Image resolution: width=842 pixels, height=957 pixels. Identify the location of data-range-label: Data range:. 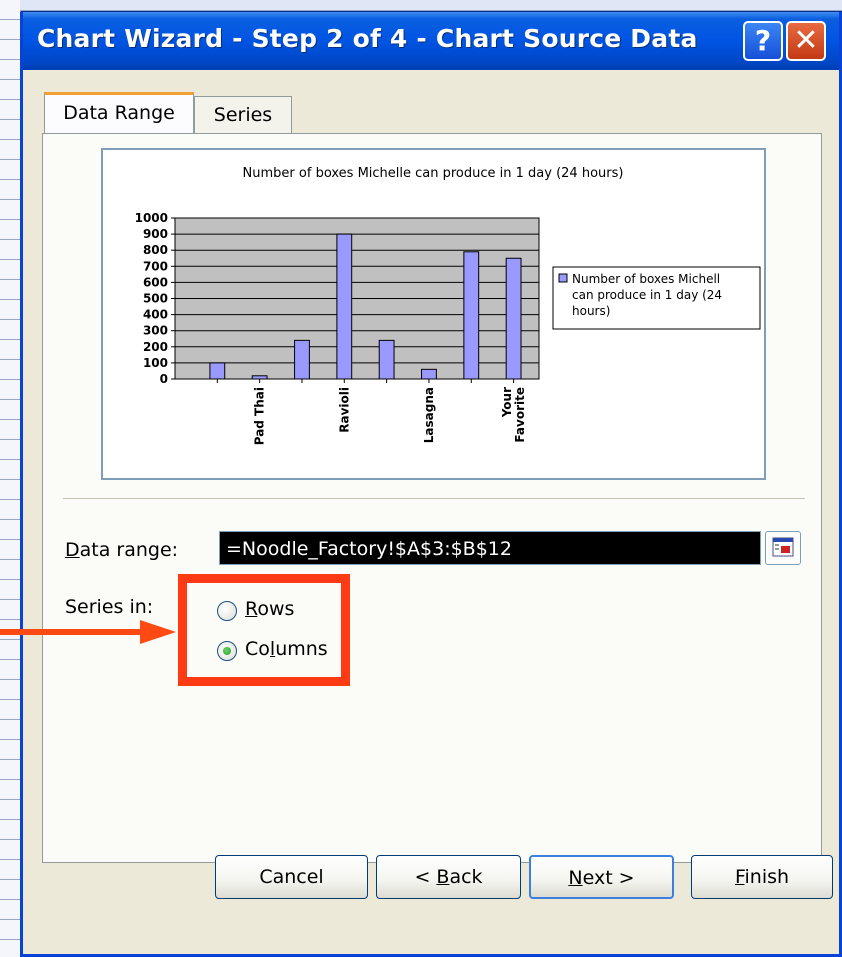
(121, 550).